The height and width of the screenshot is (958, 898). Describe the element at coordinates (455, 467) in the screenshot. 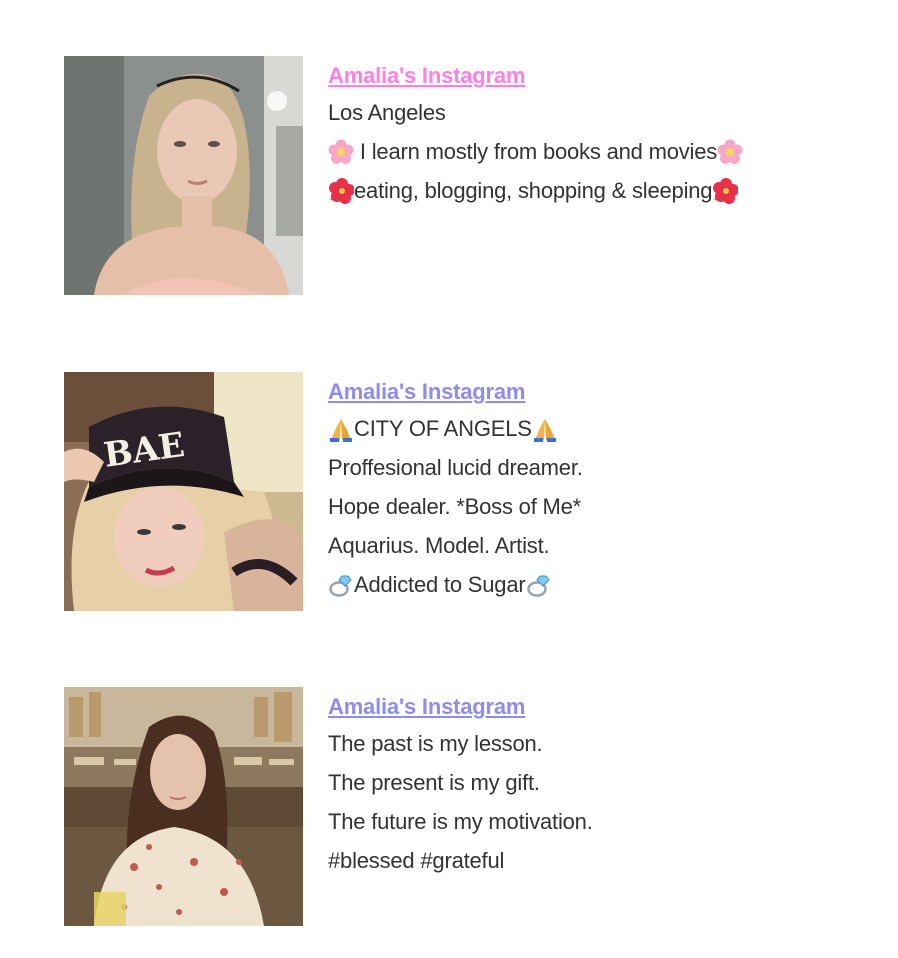

I see `bio-text: Proffesional lucid dreamer.` at that location.